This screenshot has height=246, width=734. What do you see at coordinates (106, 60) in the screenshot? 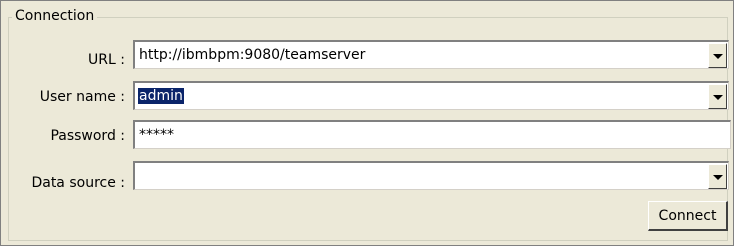
I see `url-label: URL :` at bounding box center [106, 60].